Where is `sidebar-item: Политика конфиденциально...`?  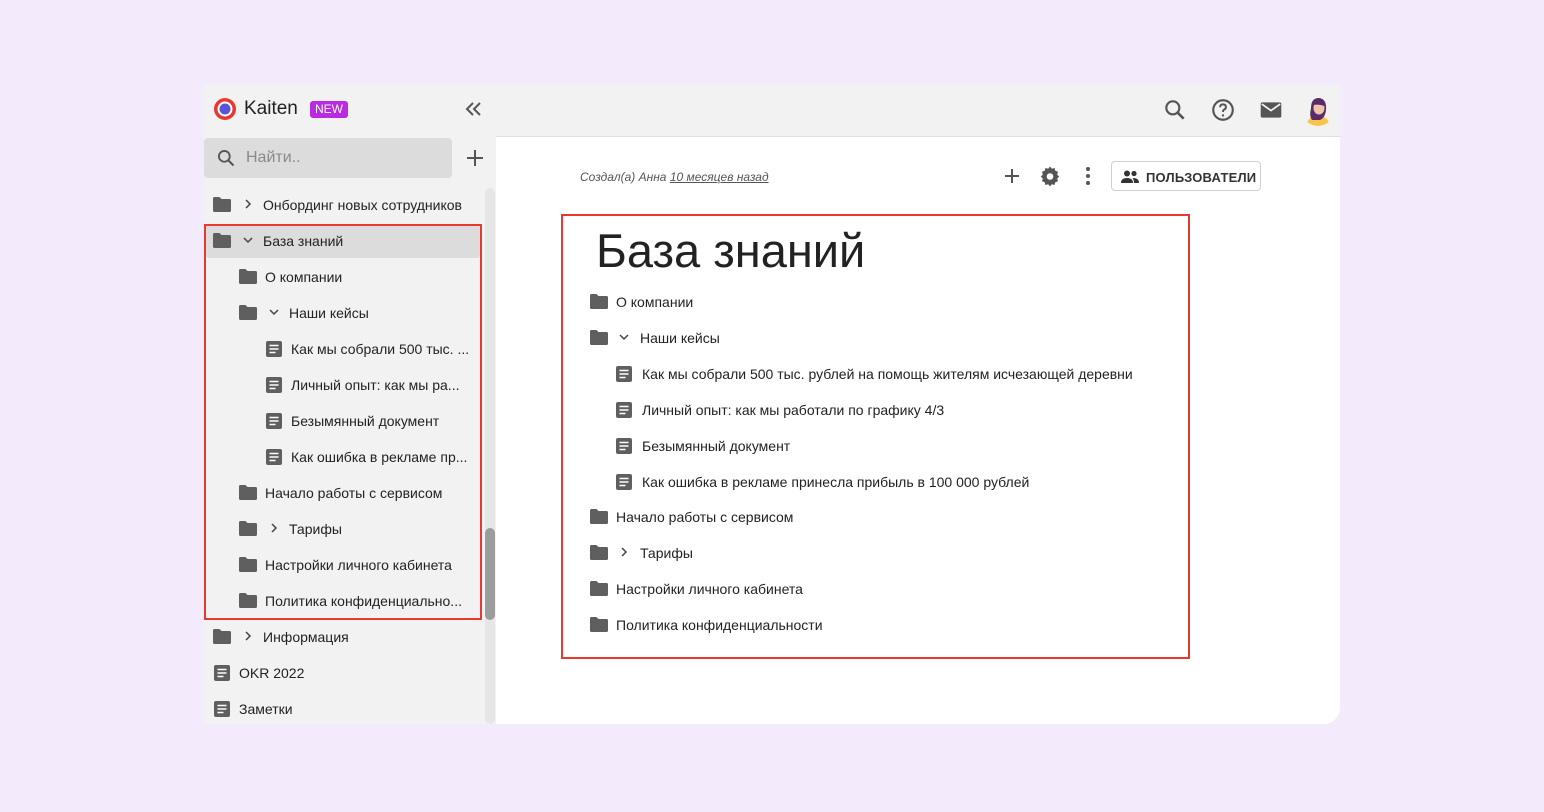
sidebar-item: Политика конфиденциально... is located at coordinates (341, 601).